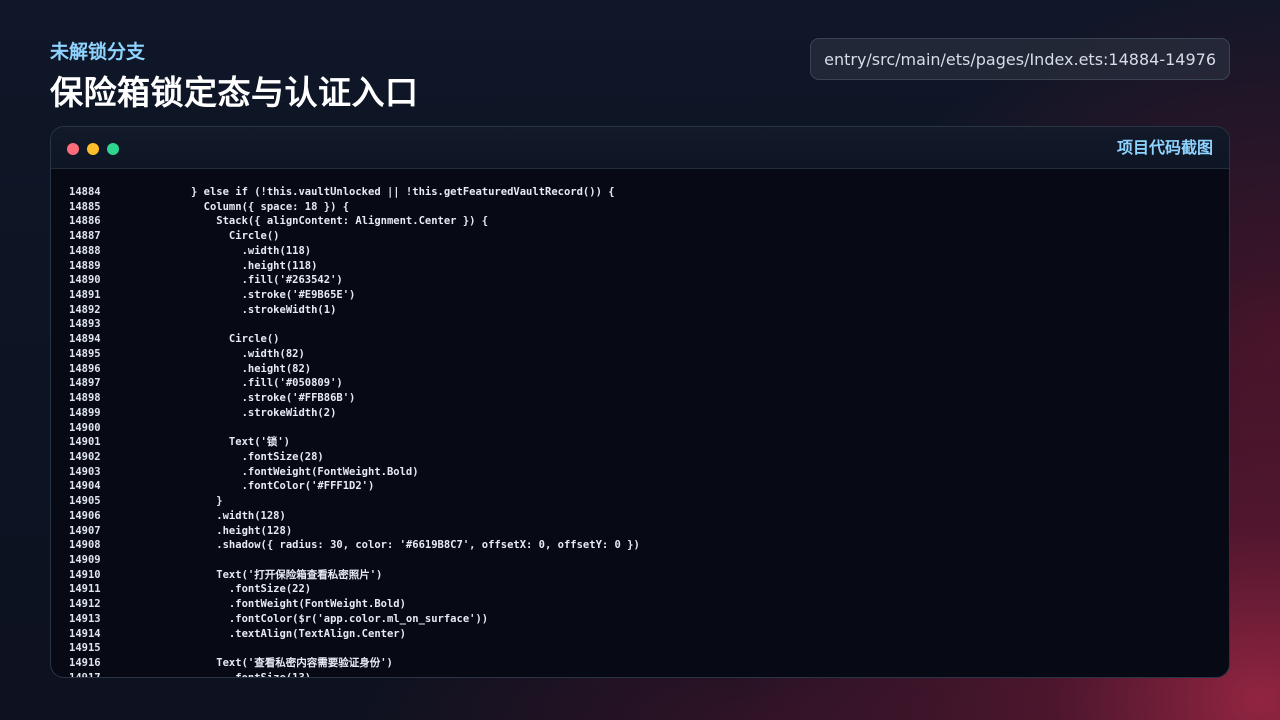 This screenshot has height=720, width=1280. What do you see at coordinates (640, 280) in the screenshot?
I see `code-line: 14890 .fill('#263542')` at bounding box center [640, 280].